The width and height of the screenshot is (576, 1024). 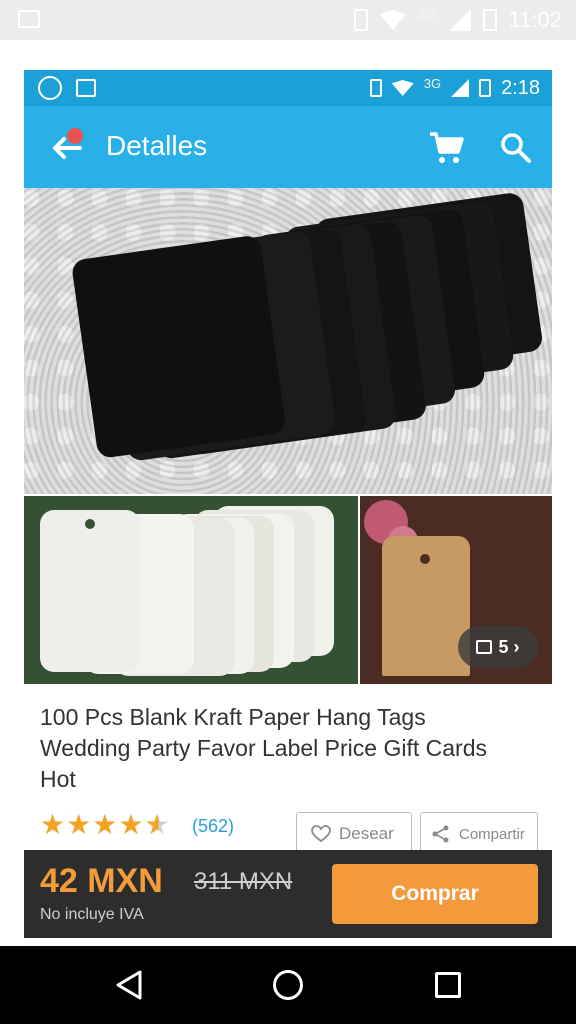 What do you see at coordinates (288, 147) in the screenshot?
I see `app-bar: Detalles` at bounding box center [288, 147].